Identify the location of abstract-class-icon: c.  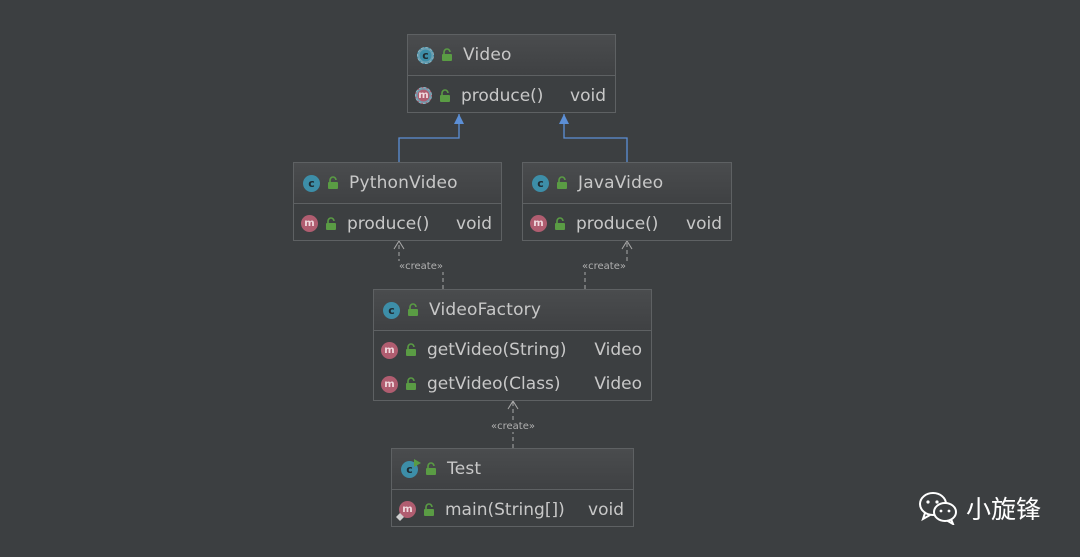
(425, 55).